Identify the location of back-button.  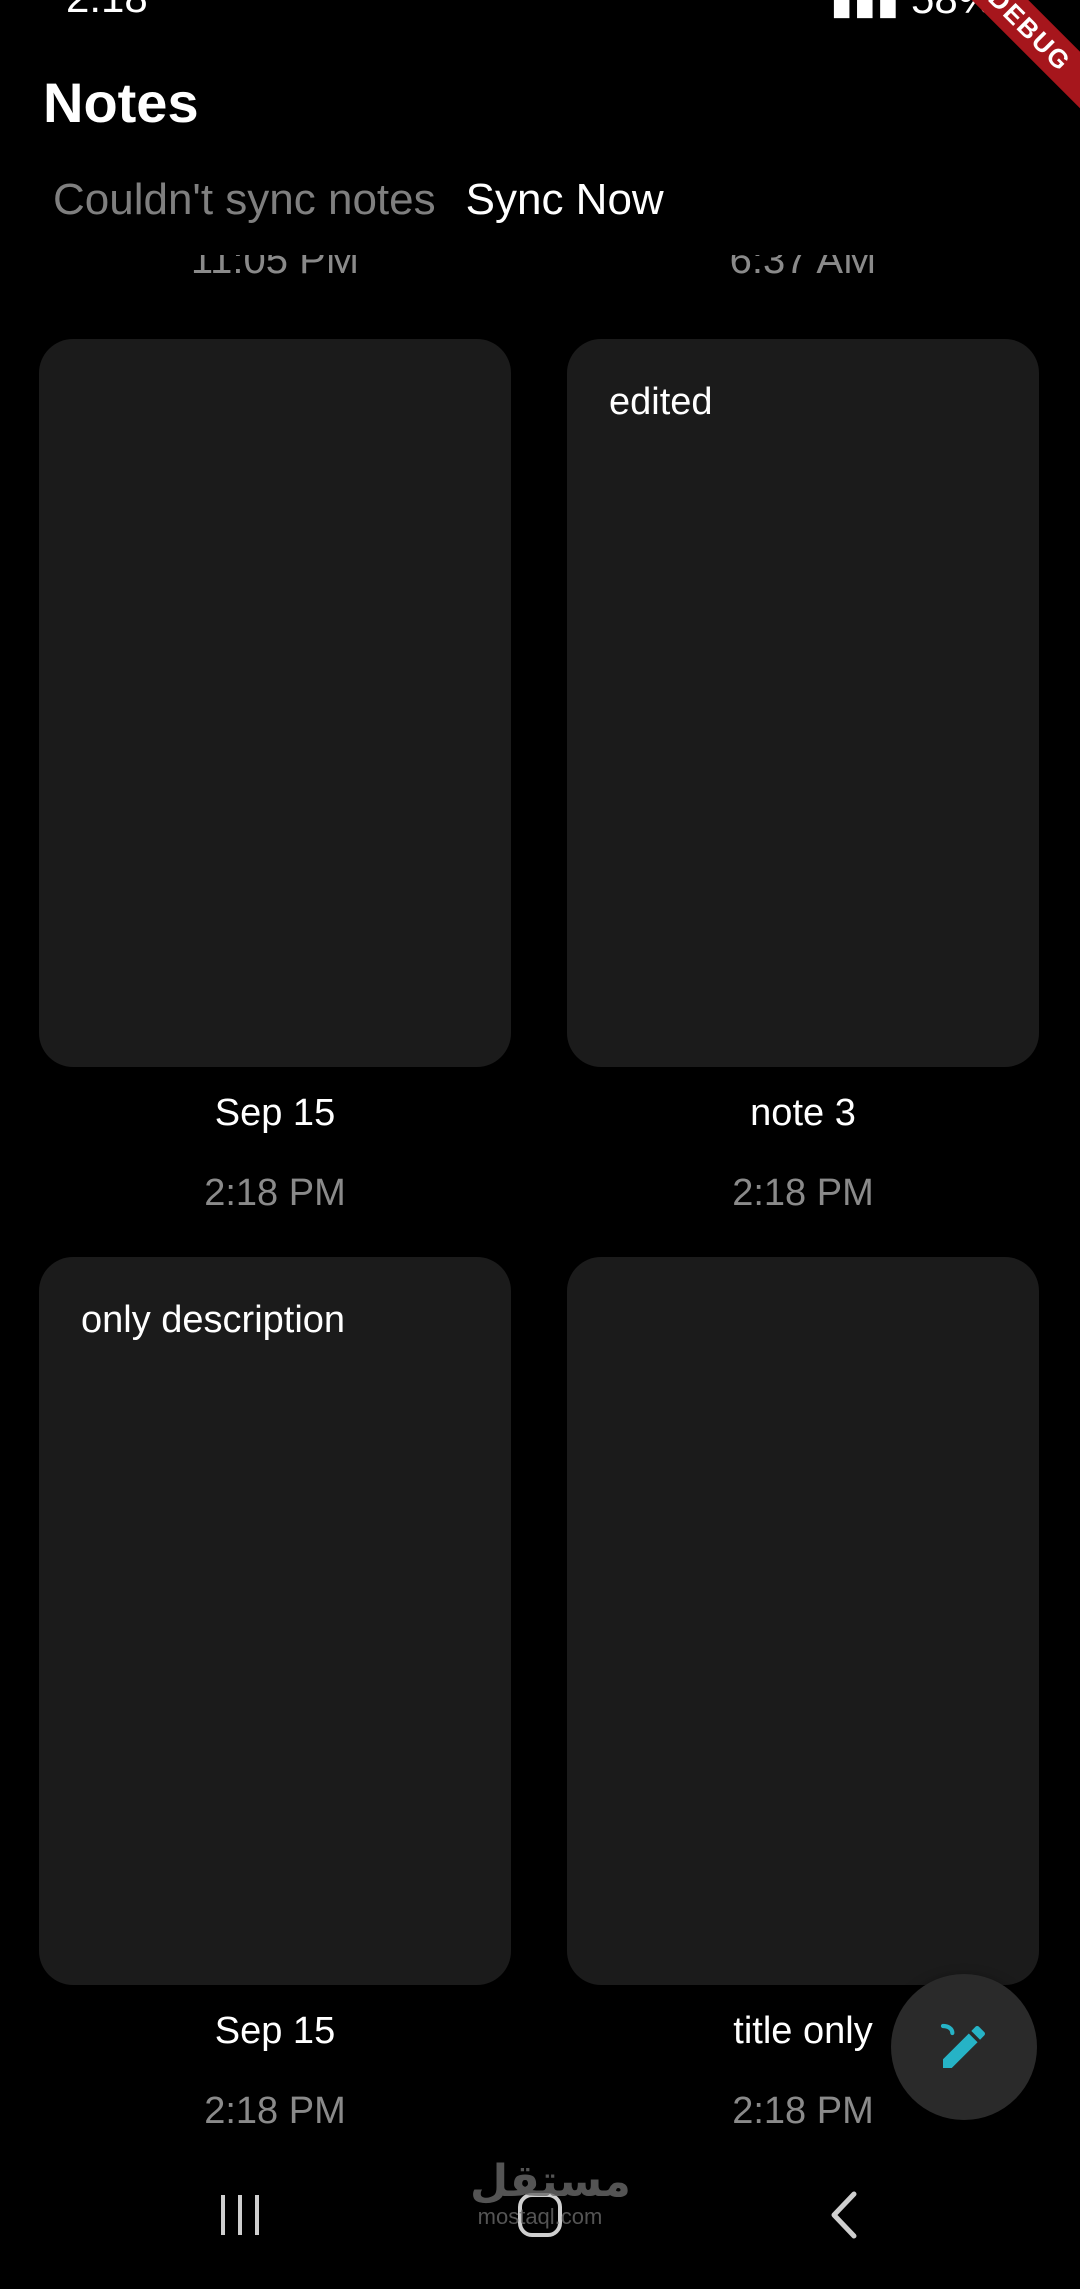
(844, 2215).